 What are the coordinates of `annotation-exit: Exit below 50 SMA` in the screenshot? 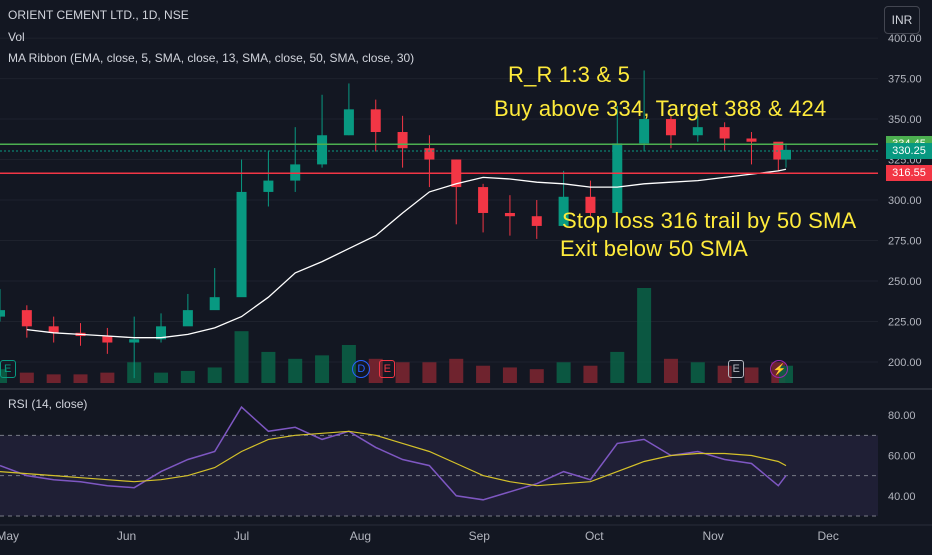 It's located at (654, 248).